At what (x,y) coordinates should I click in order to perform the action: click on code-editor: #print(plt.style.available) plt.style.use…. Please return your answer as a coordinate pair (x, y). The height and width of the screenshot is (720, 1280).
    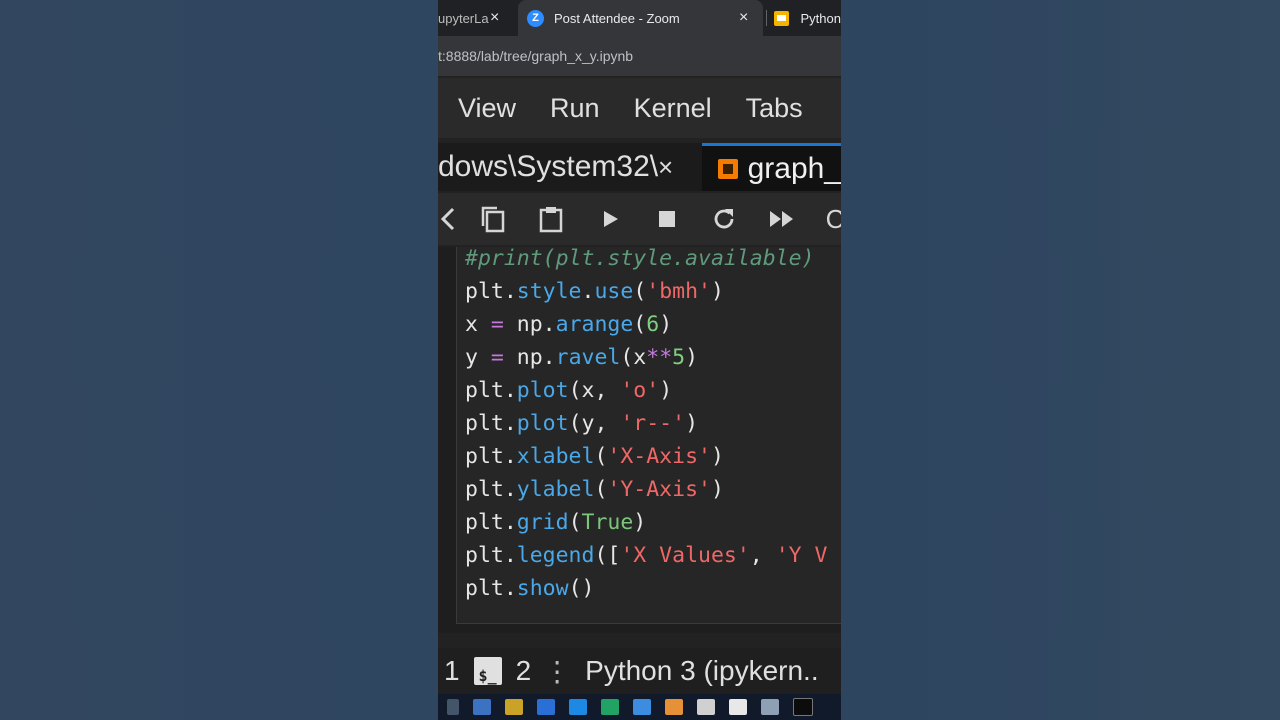
    Looking at the image, I should click on (646, 426).